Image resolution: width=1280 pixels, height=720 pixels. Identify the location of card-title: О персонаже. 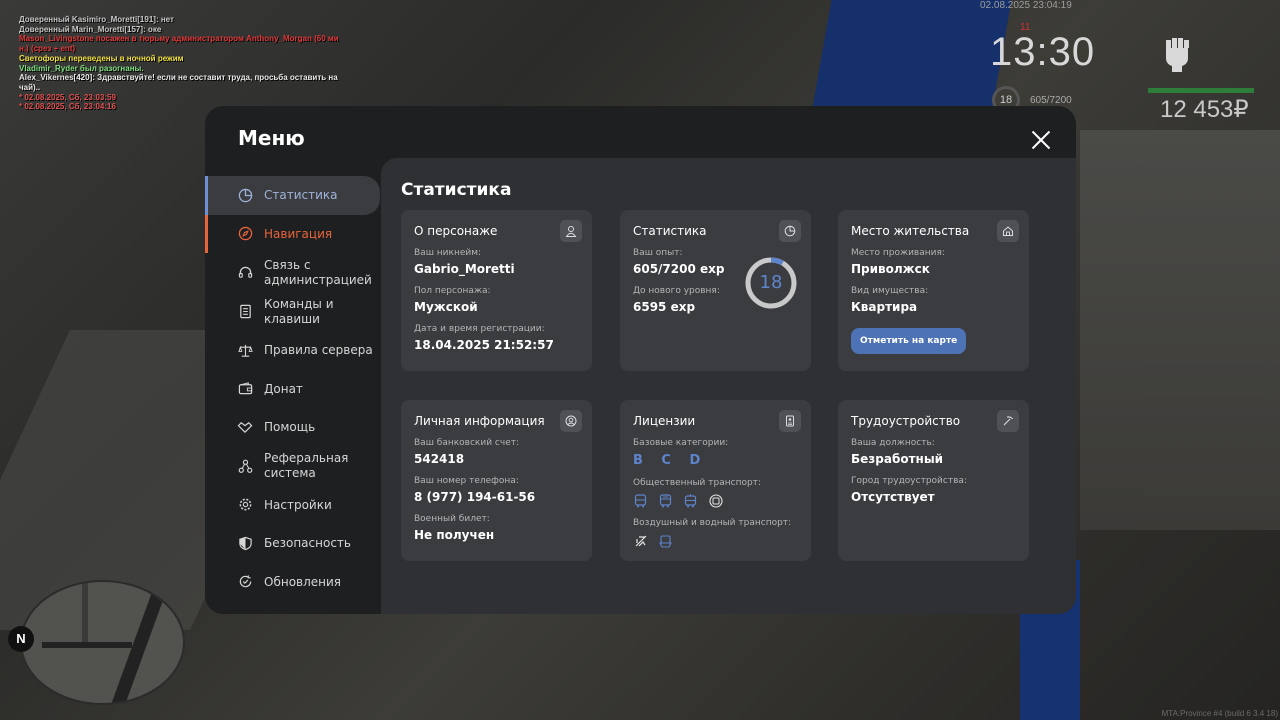
(456, 231).